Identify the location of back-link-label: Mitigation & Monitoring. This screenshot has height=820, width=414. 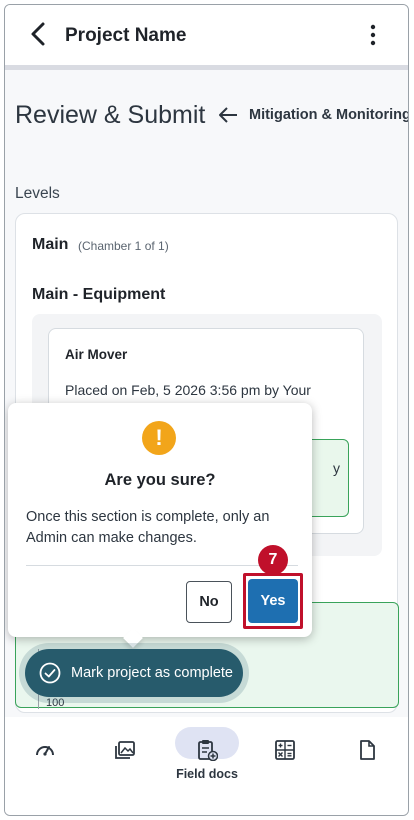
(329, 115).